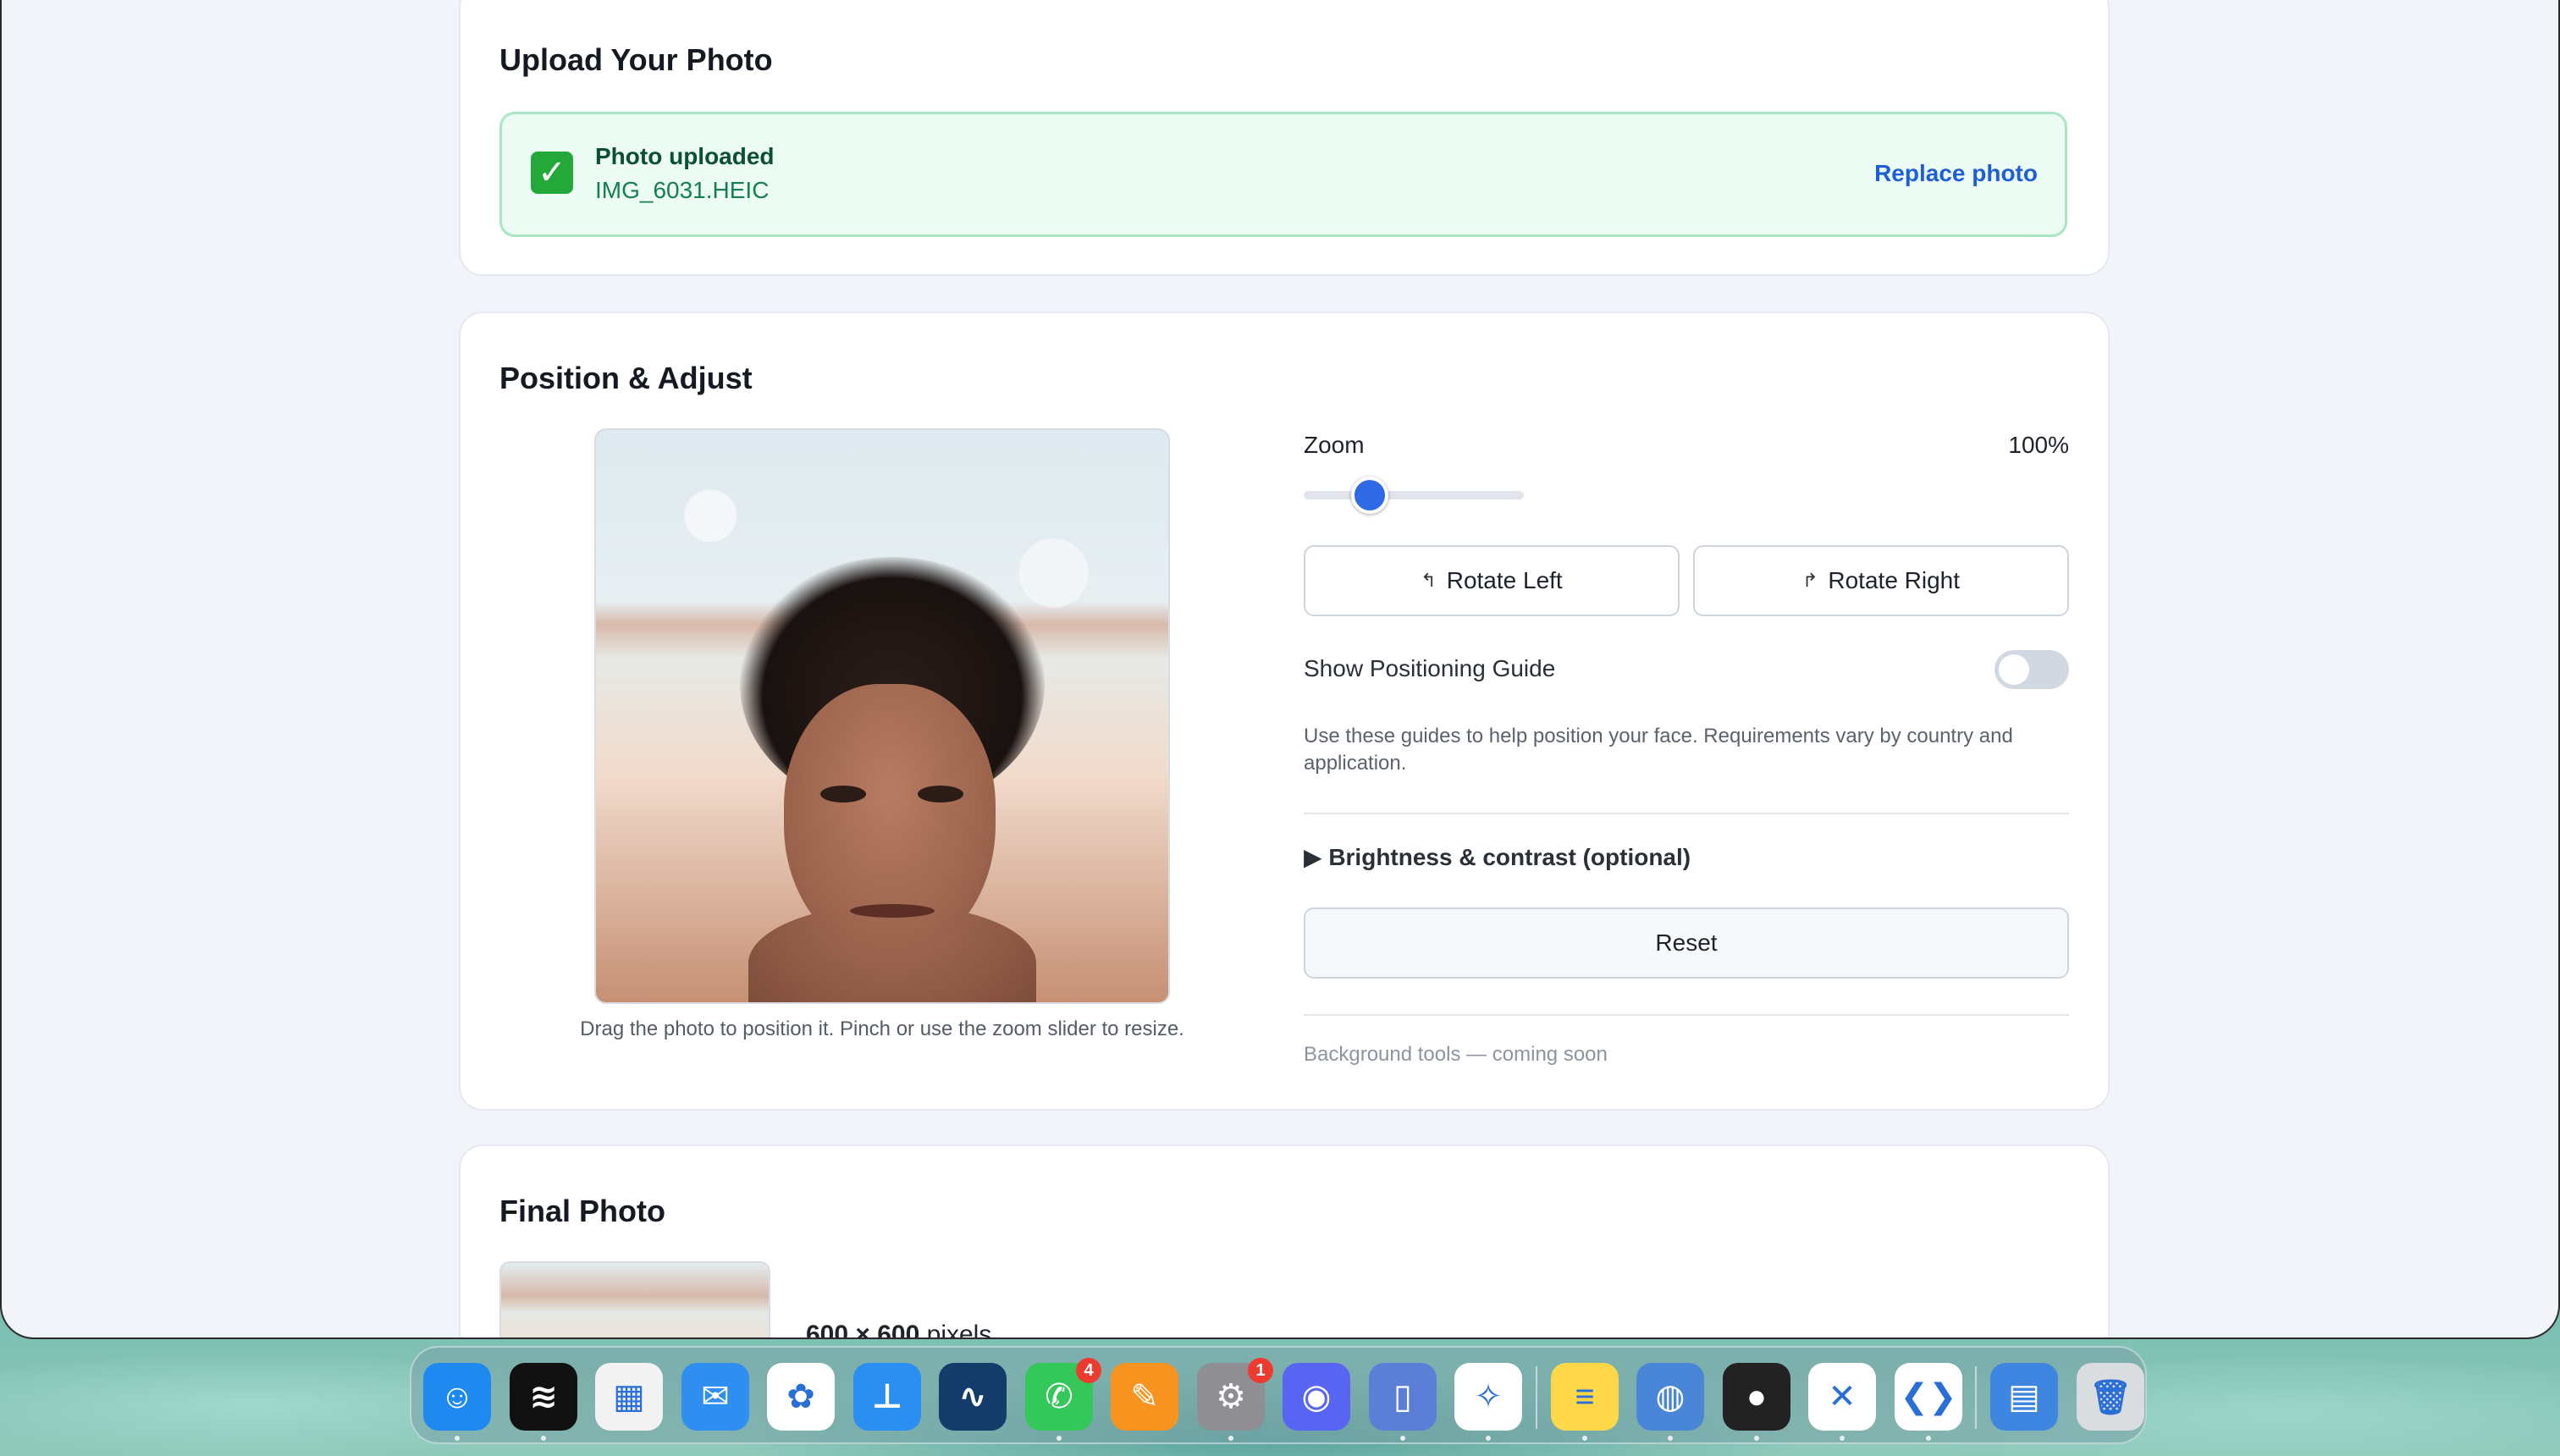 The width and height of the screenshot is (2560, 1456). What do you see at coordinates (1894, 580) in the screenshot?
I see `rotate-right-label: Rotate Right` at bounding box center [1894, 580].